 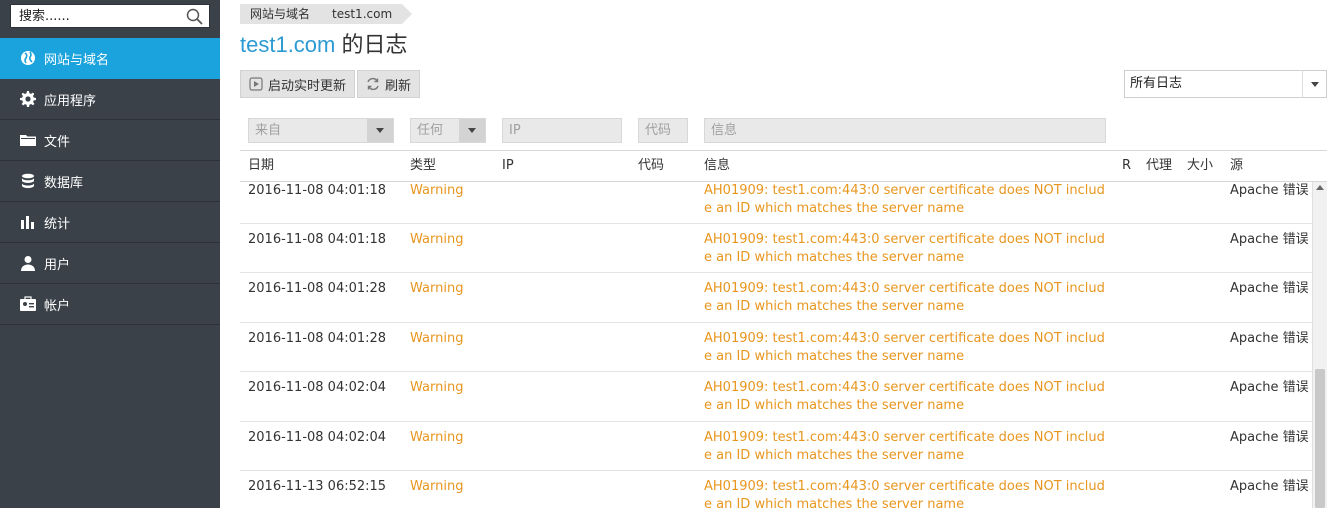 What do you see at coordinates (28, 263) in the screenshot?
I see `user-icon` at bounding box center [28, 263].